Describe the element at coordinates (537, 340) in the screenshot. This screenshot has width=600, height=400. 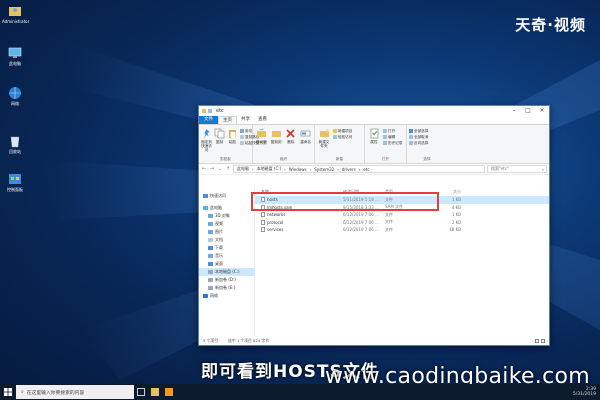
I see `details-view-icon` at that location.